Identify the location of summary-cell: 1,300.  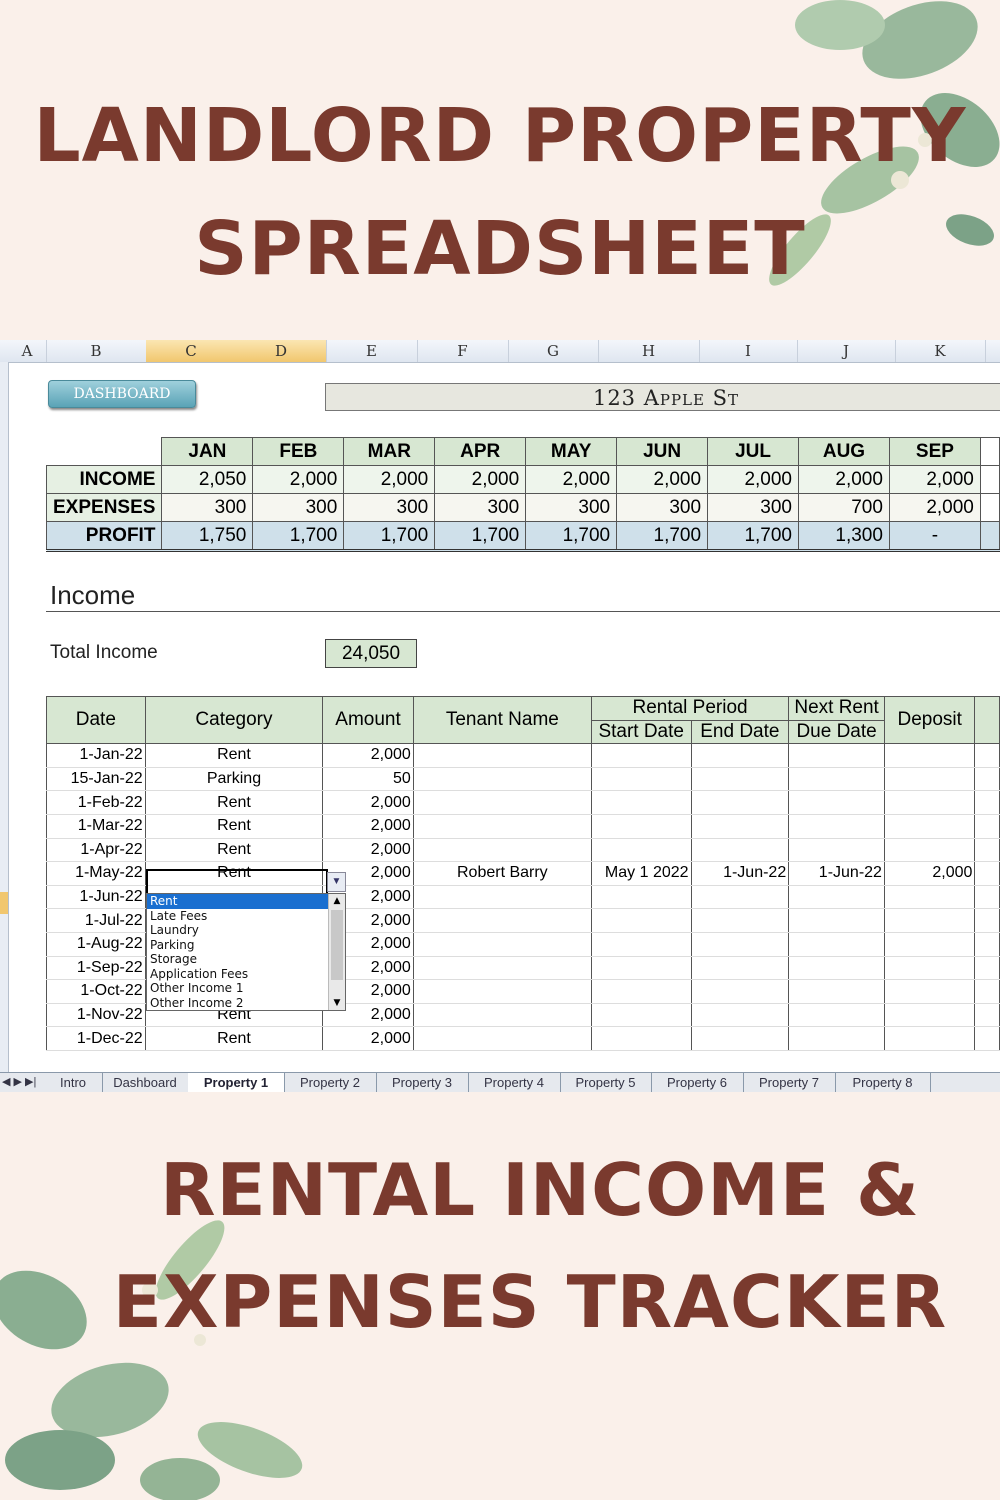
(844, 536).